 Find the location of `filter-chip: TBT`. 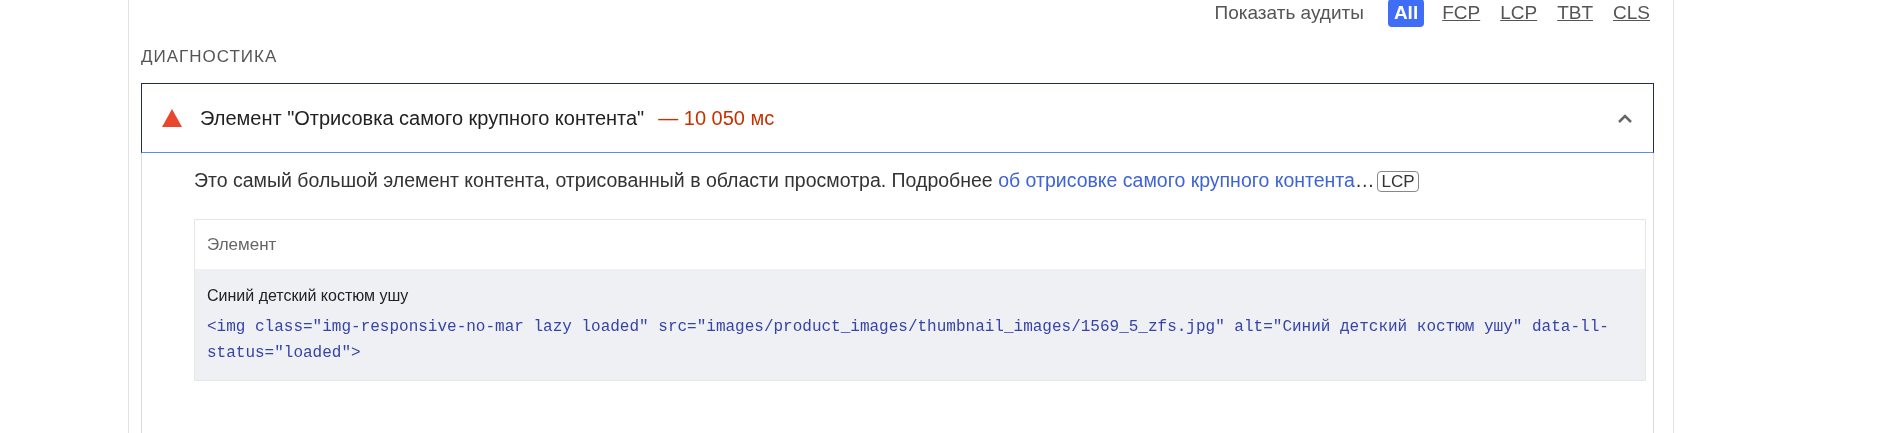

filter-chip: TBT is located at coordinates (1575, 14).